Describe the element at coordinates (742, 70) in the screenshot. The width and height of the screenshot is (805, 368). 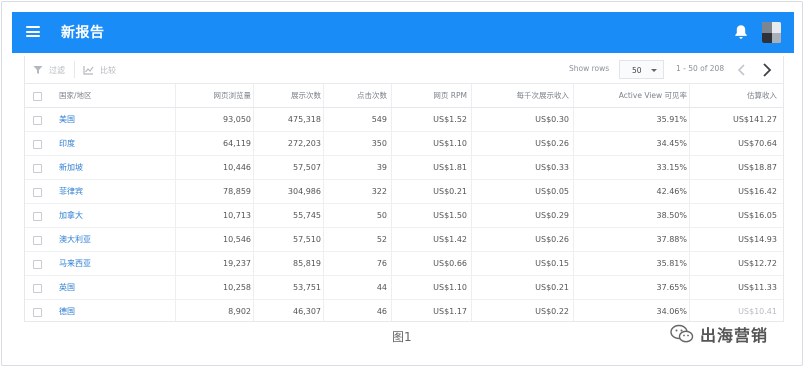
I see `previous-page-button` at that location.